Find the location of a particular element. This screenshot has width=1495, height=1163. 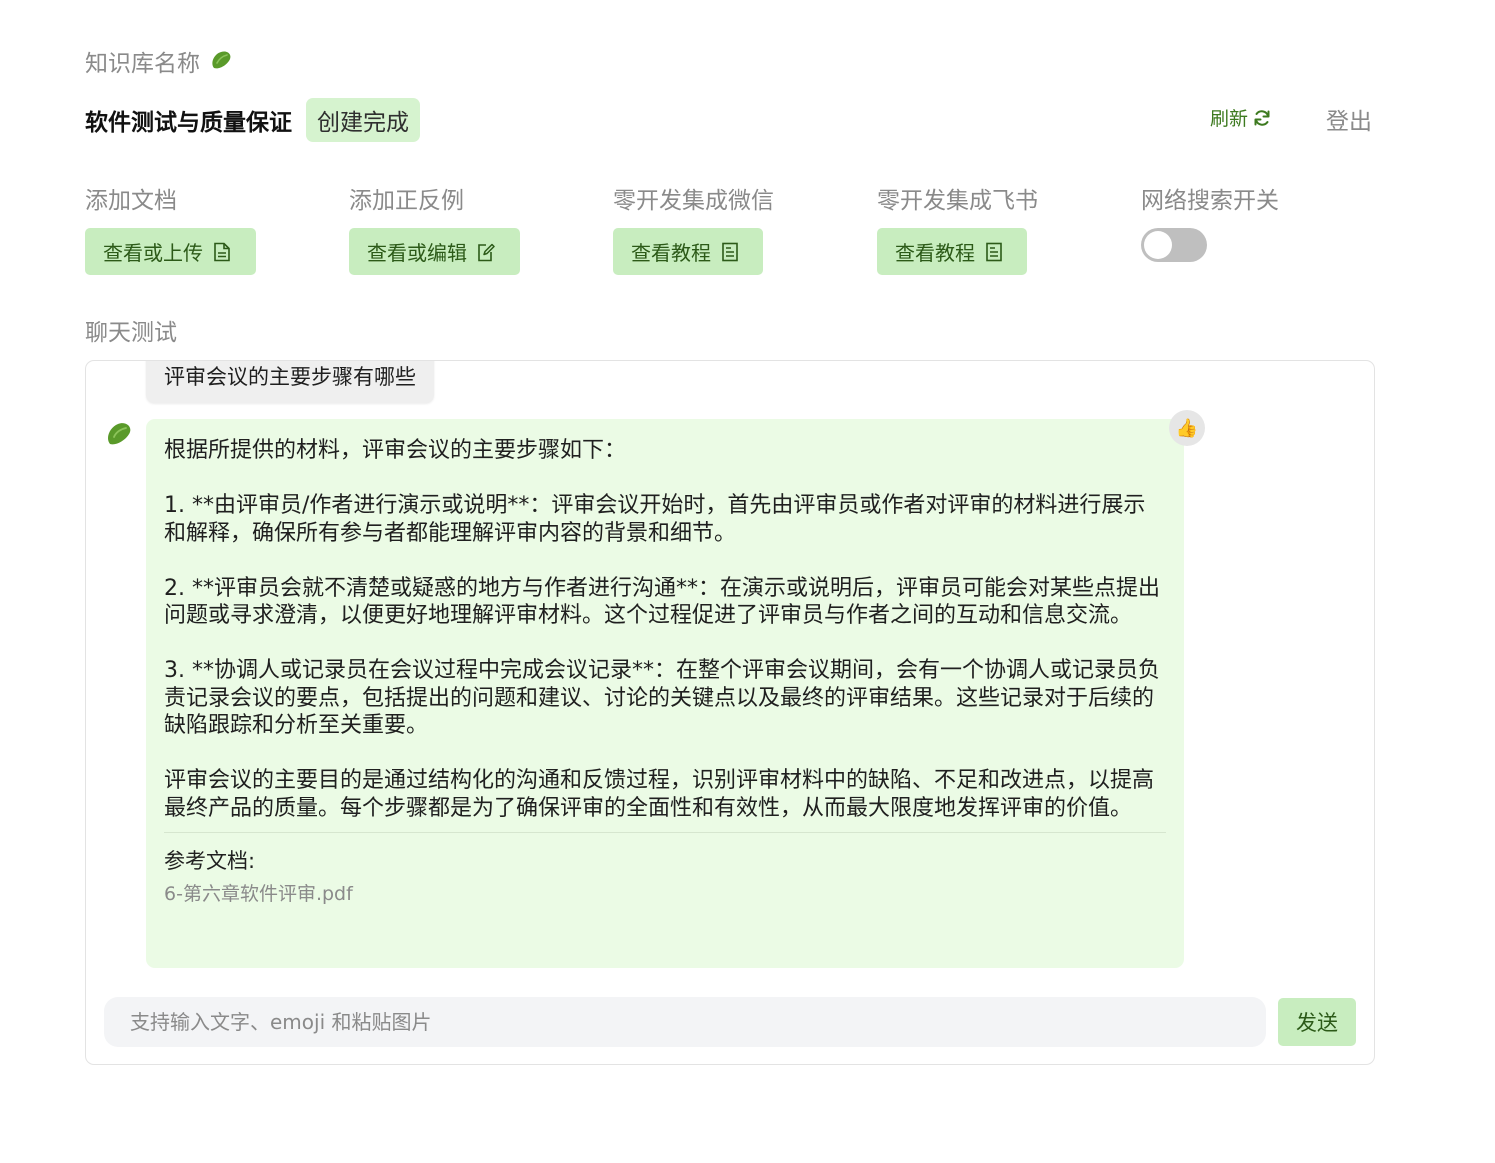

answer-paragraph: 根据所提供的材料，评审会议的主要步骤如下： is located at coordinates (395, 450).